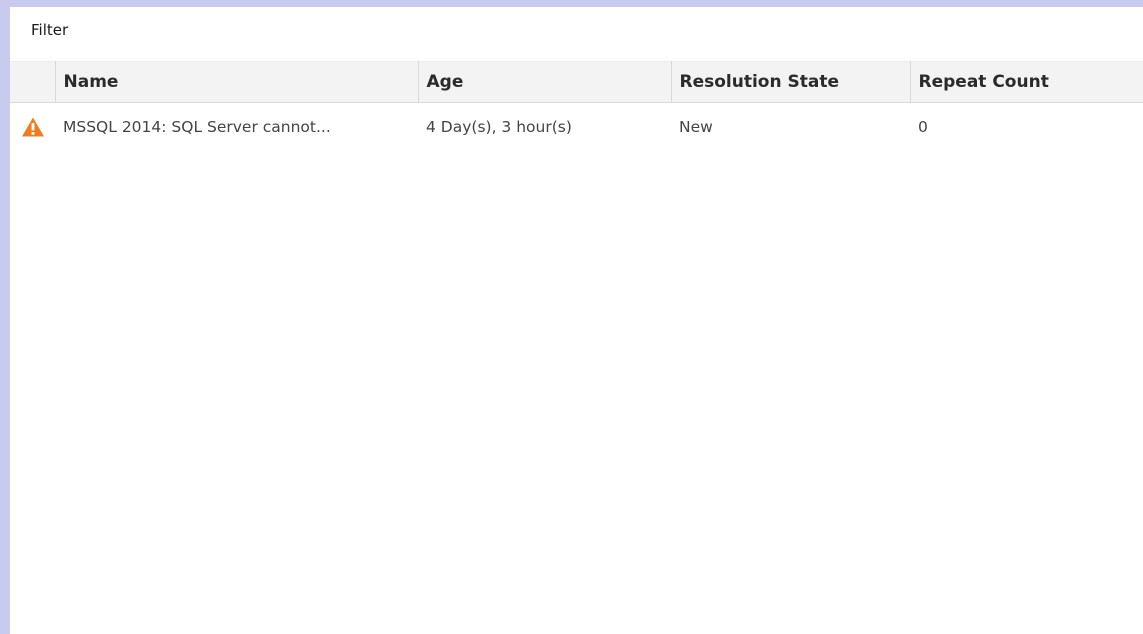 Image resolution: width=1143 pixels, height=634 pixels. I want to click on cell-resolution-state: New, so click(696, 127).